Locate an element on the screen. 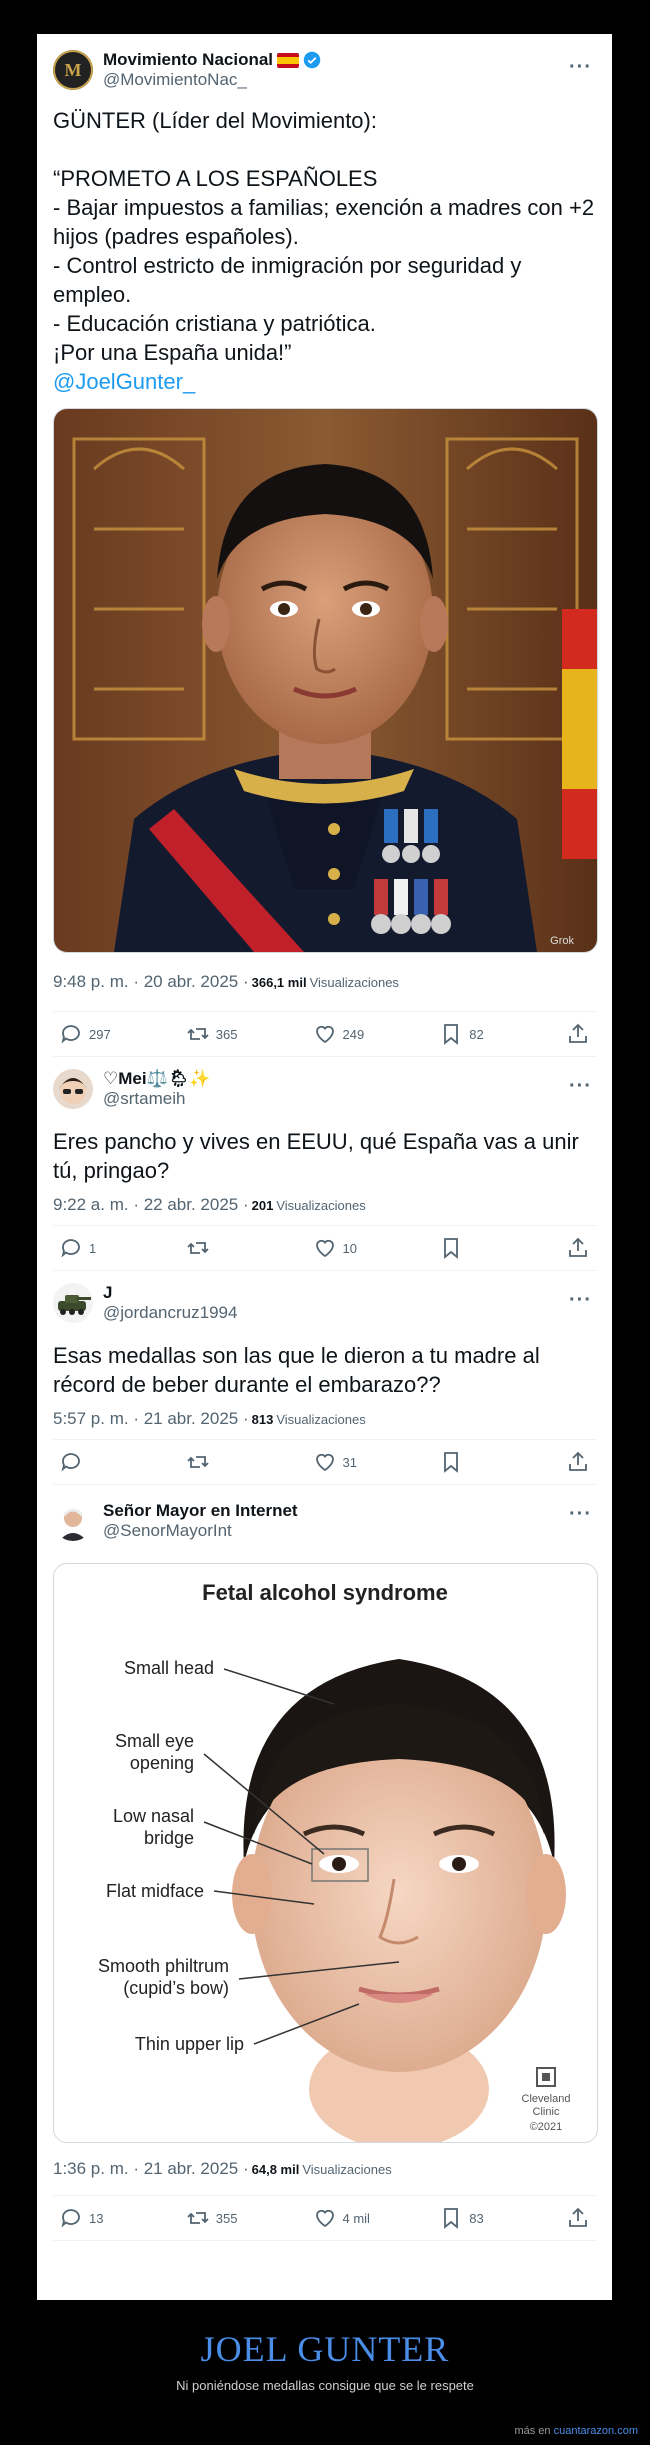  timestamp: 9:48 p. m. · 20 abr. 2025 · is located at coordinates (151, 982).